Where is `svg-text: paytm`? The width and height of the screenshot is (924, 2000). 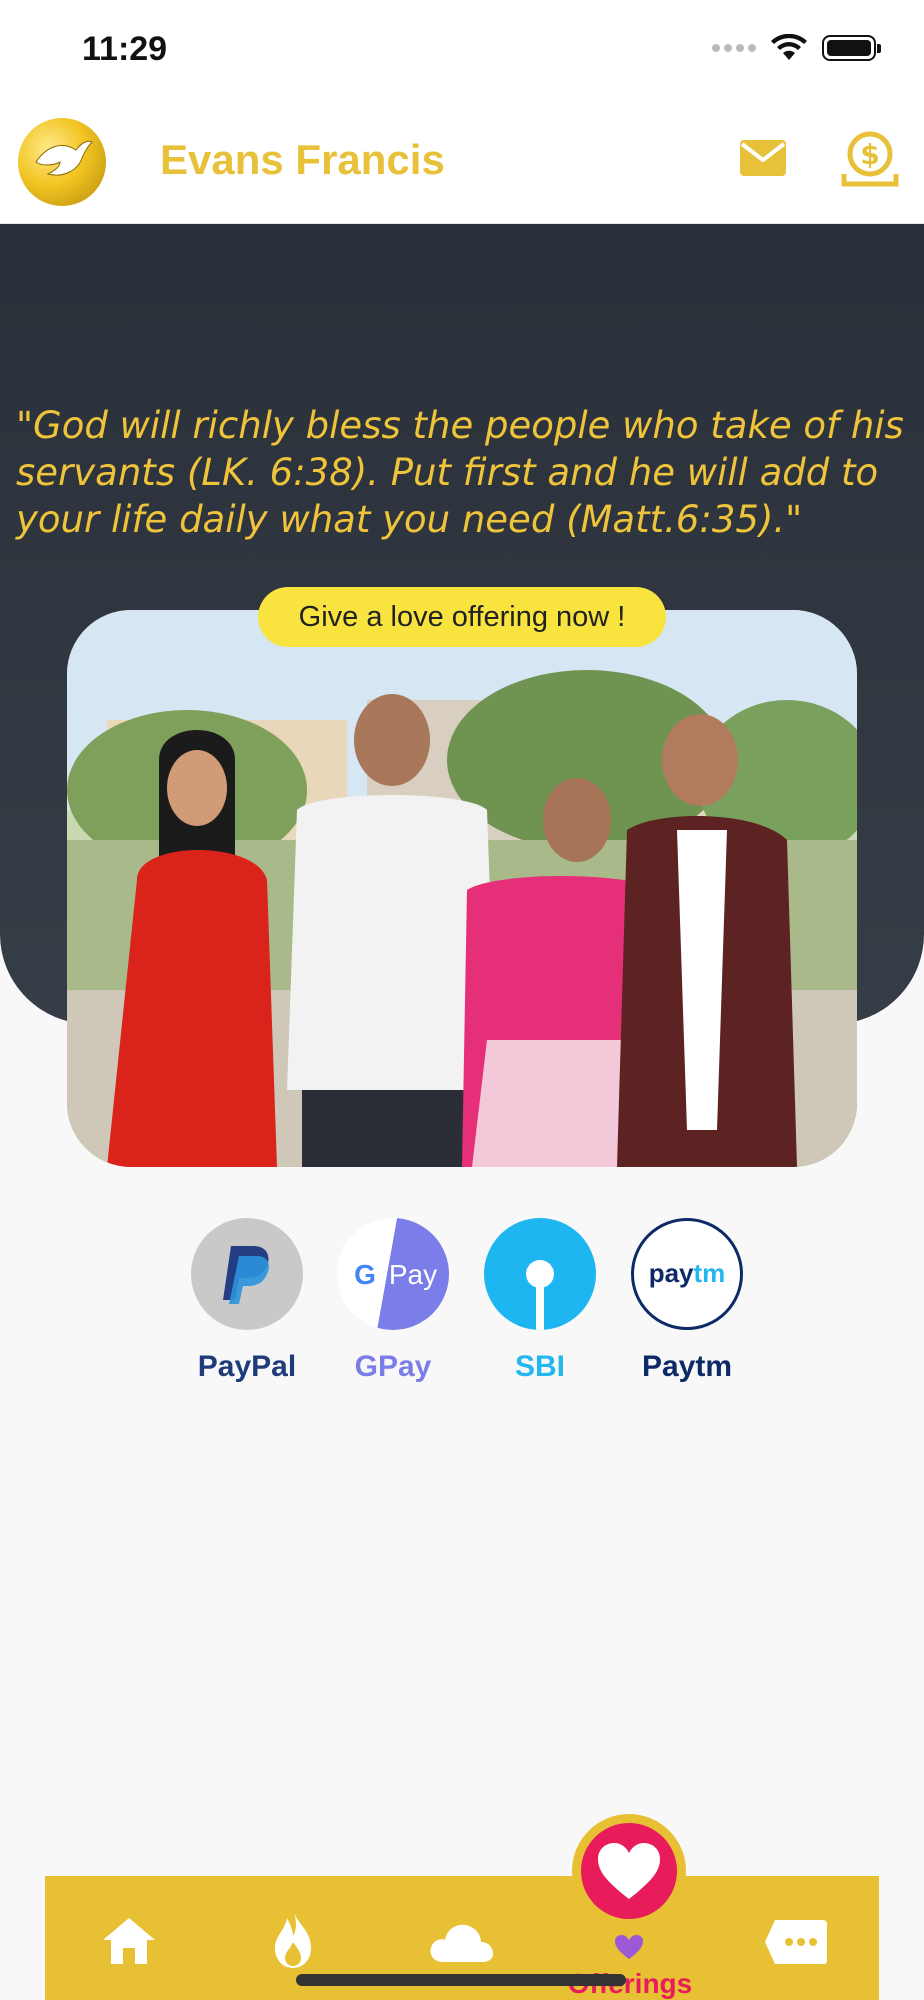 svg-text: paytm is located at coordinates (687, 1273).